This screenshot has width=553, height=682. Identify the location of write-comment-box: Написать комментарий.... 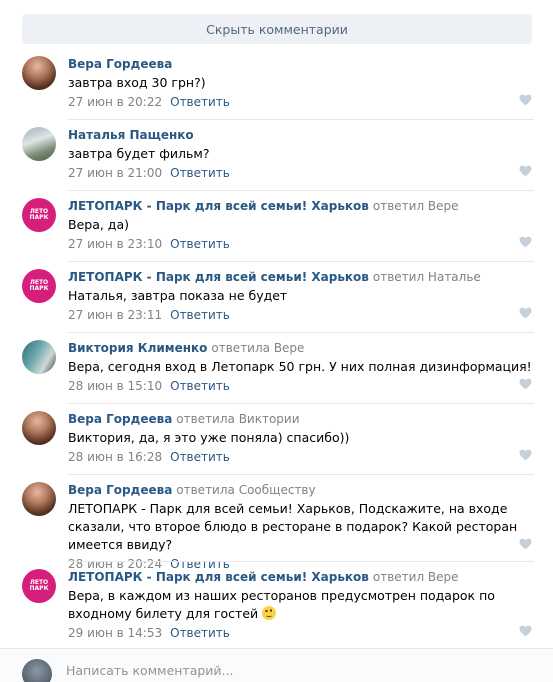
(276, 665).